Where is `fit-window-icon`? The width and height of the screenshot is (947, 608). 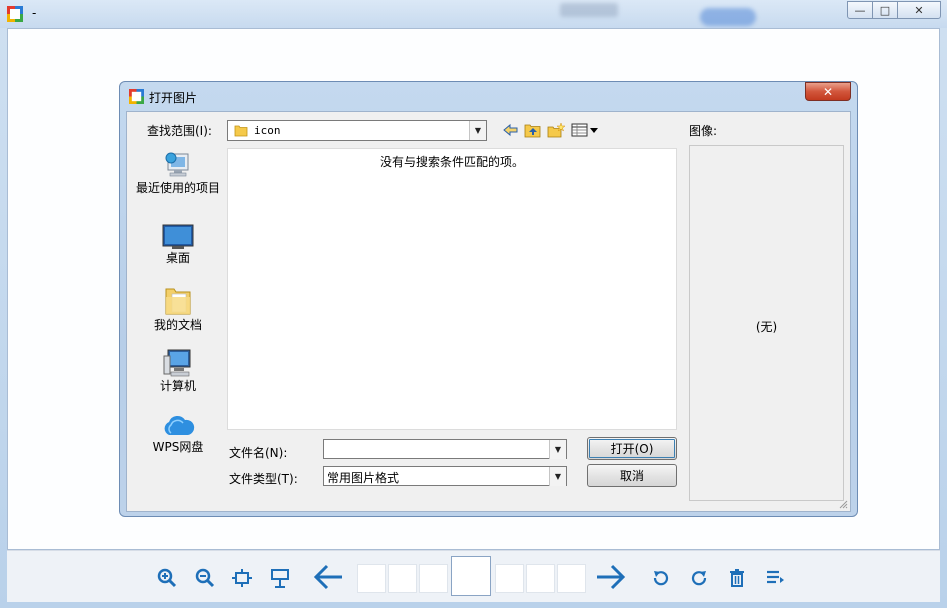
fit-window-icon is located at coordinates (242, 578).